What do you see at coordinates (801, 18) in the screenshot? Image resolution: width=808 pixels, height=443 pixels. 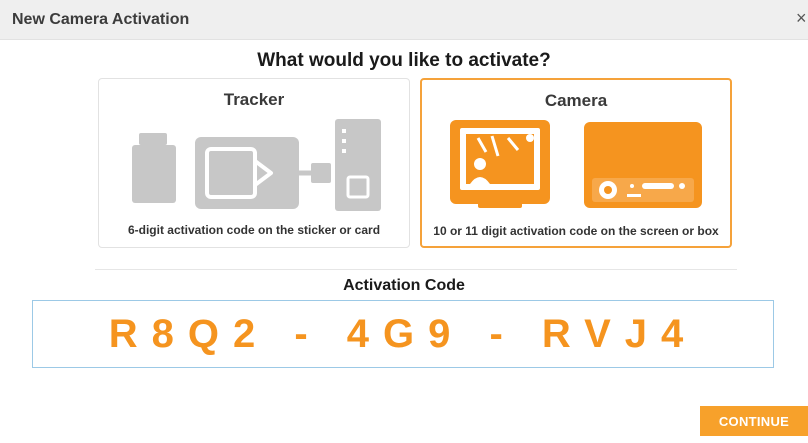 I see `close-icon: ×` at bounding box center [801, 18].